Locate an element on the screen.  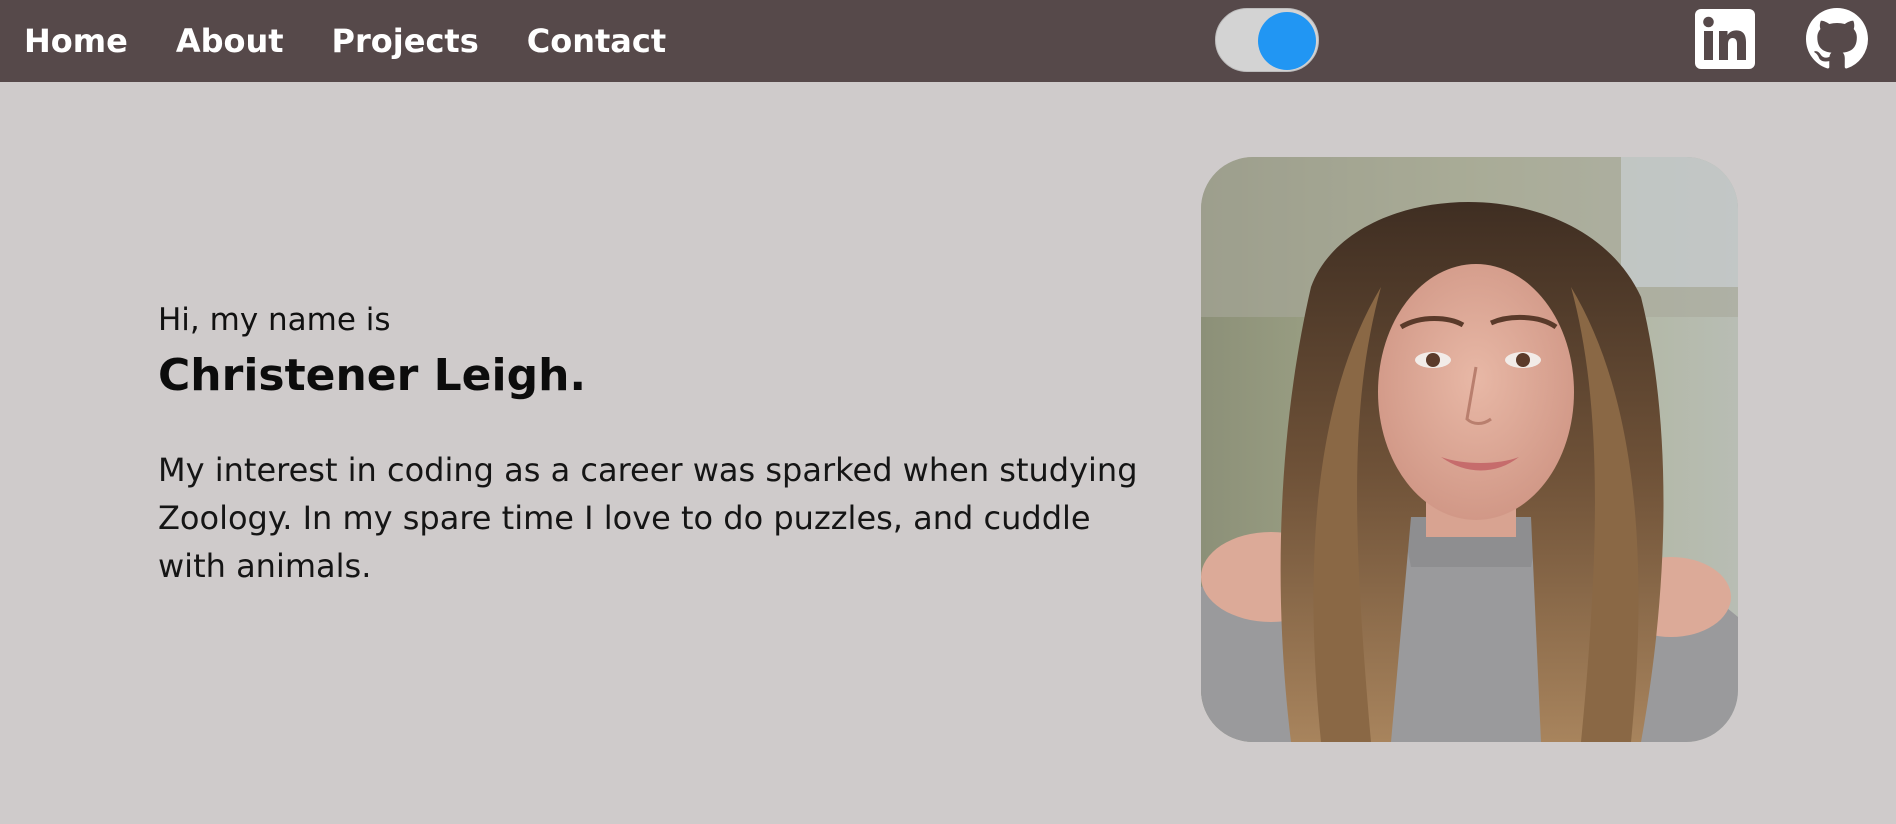
greeting-text: Hi, my name is is located at coordinates (274, 320).